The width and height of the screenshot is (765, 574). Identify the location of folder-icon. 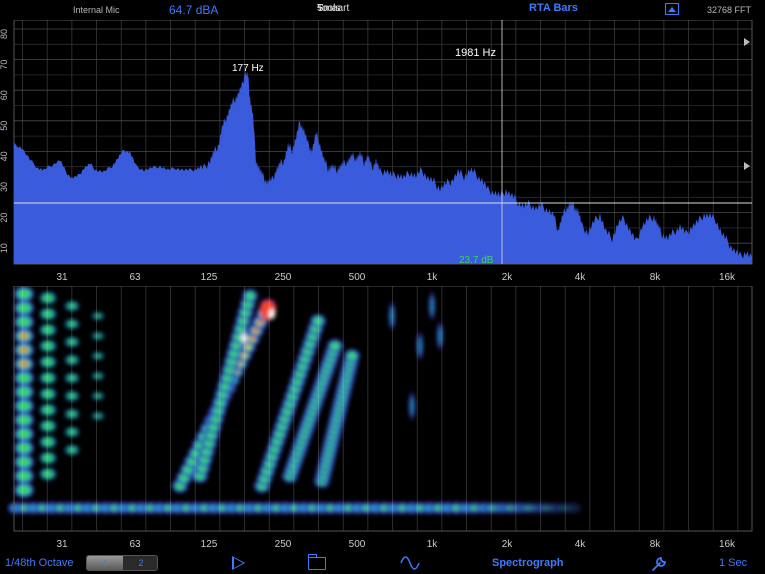
(317, 562).